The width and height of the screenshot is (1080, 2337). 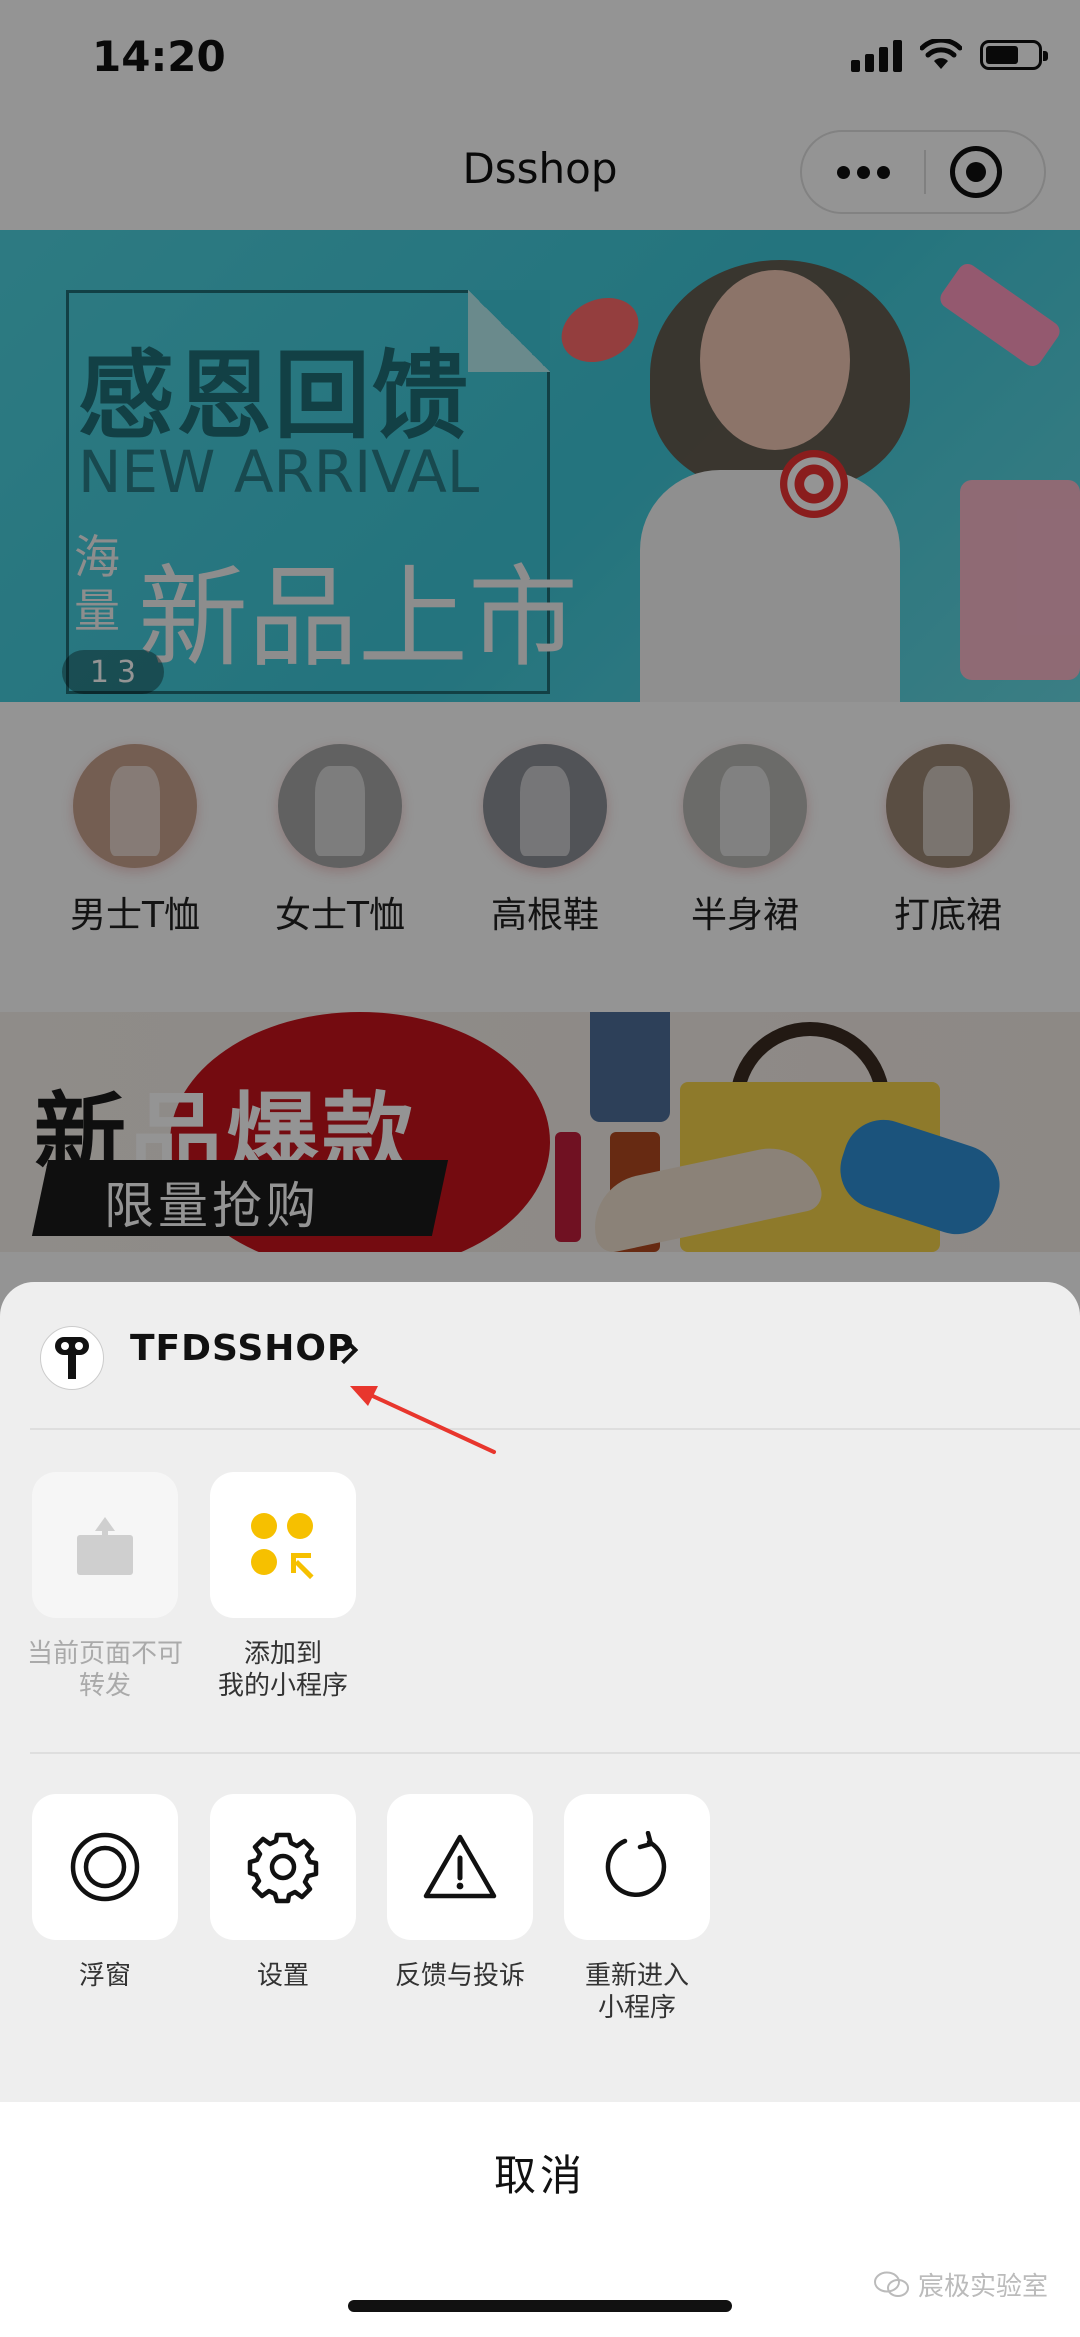 I want to click on warning-icon, so click(x=460, y=1866).